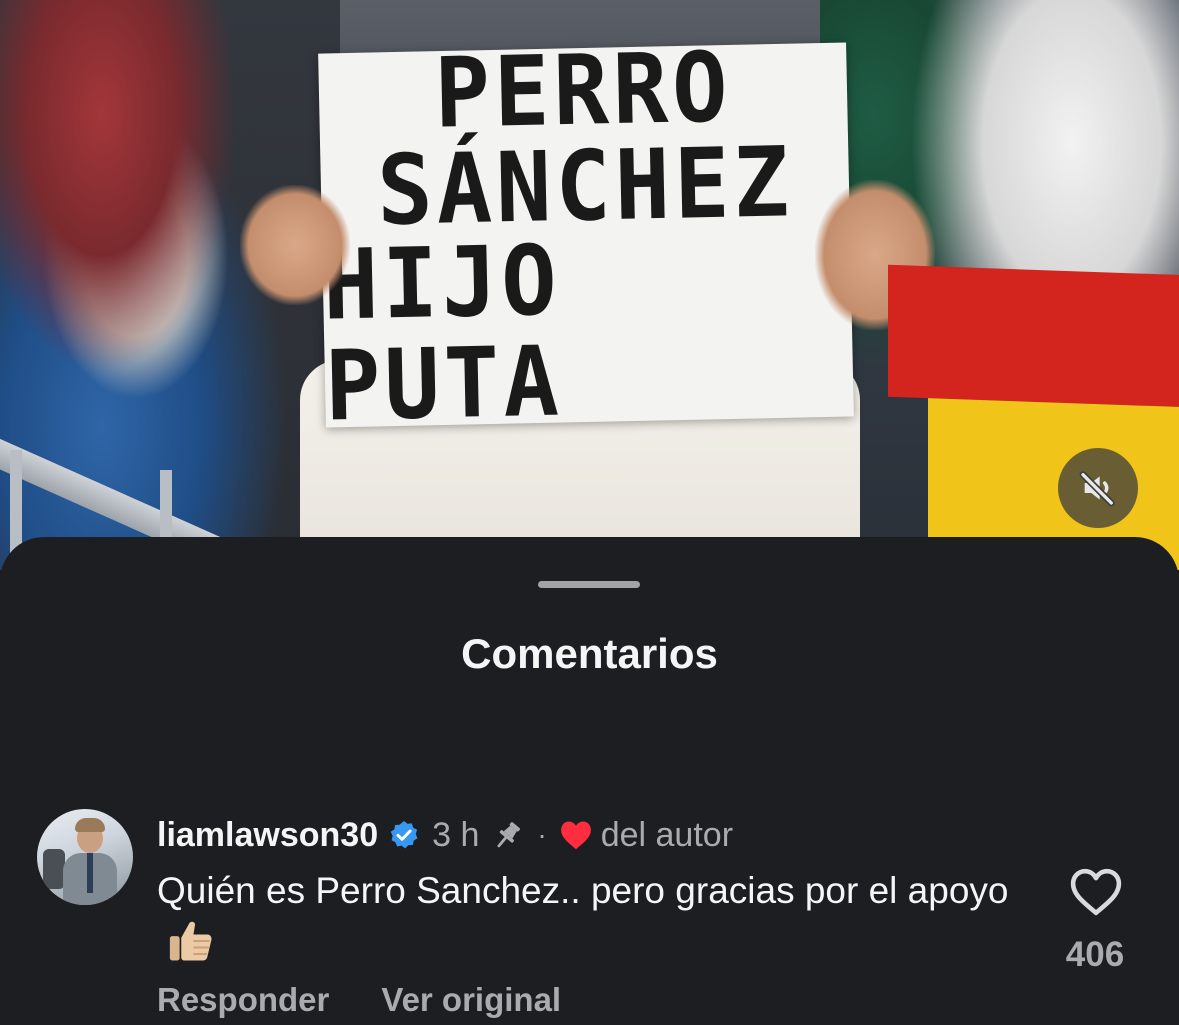 This screenshot has width=1179, height=1025. What do you see at coordinates (267, 835) in the screenshot?
I see `username: liamlawson30` at bounding box center [267, 835].